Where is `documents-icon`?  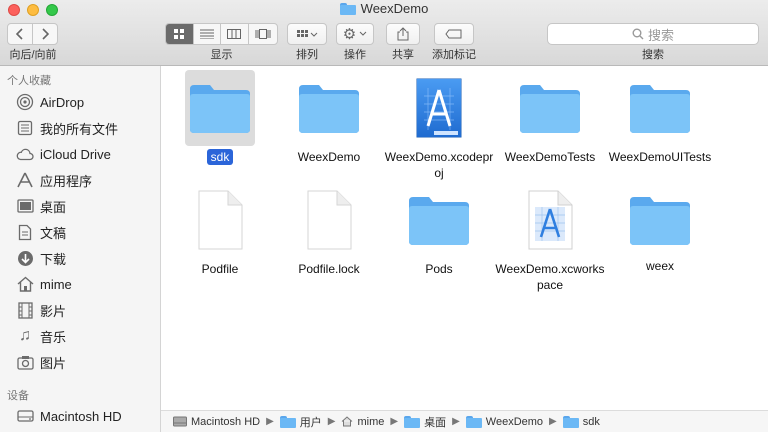
documents-icon is located at coordinates (25, 232).